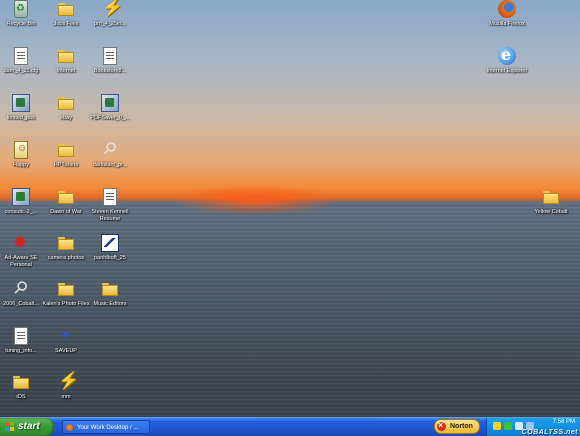 Image resolution: width=580 pixels, height=436 pixels. I want to click on network-icon, so click(508, 426).